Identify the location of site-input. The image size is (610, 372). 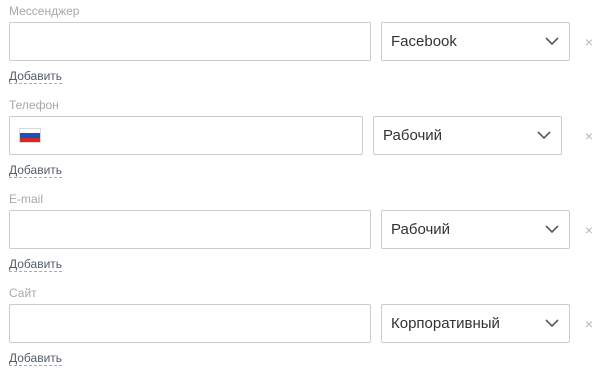
(190, 323).